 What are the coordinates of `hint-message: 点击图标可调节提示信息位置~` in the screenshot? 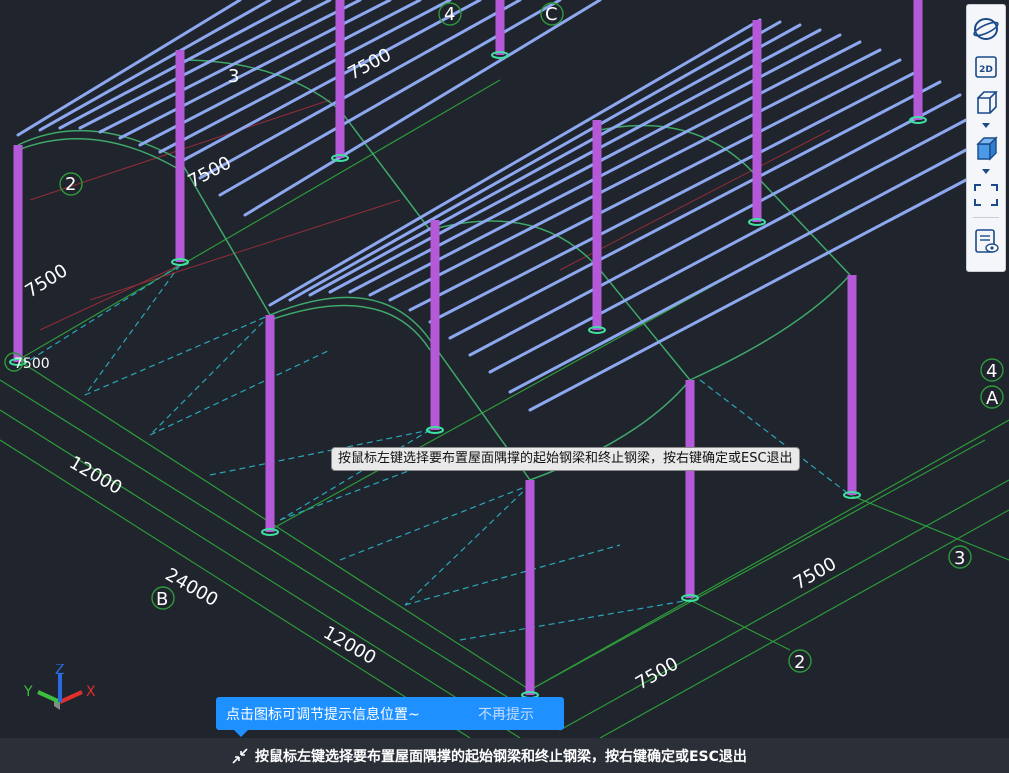 It's located at (323, 715).